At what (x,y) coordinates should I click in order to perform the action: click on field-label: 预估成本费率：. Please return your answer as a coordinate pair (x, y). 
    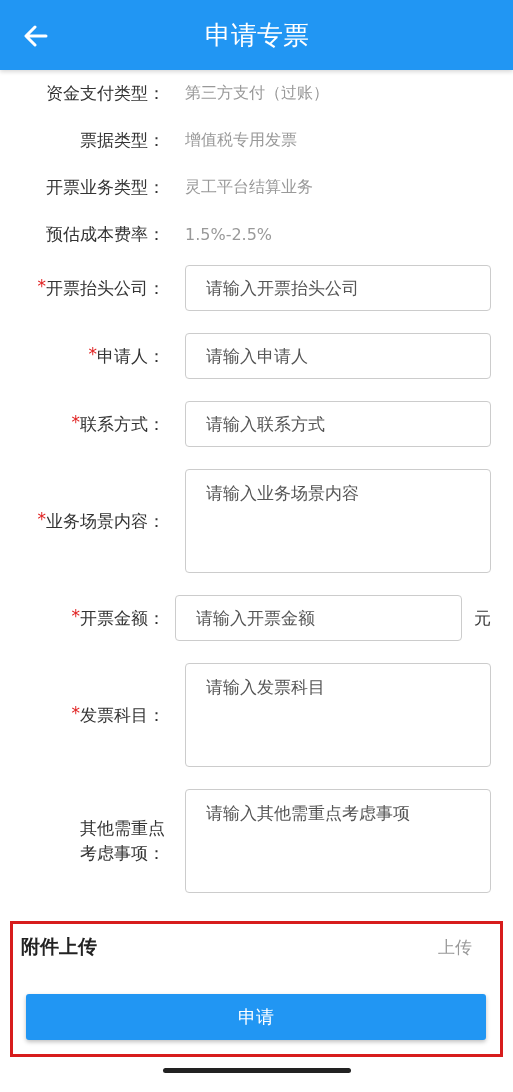
    Looking at the image, I should click on (105, 234).